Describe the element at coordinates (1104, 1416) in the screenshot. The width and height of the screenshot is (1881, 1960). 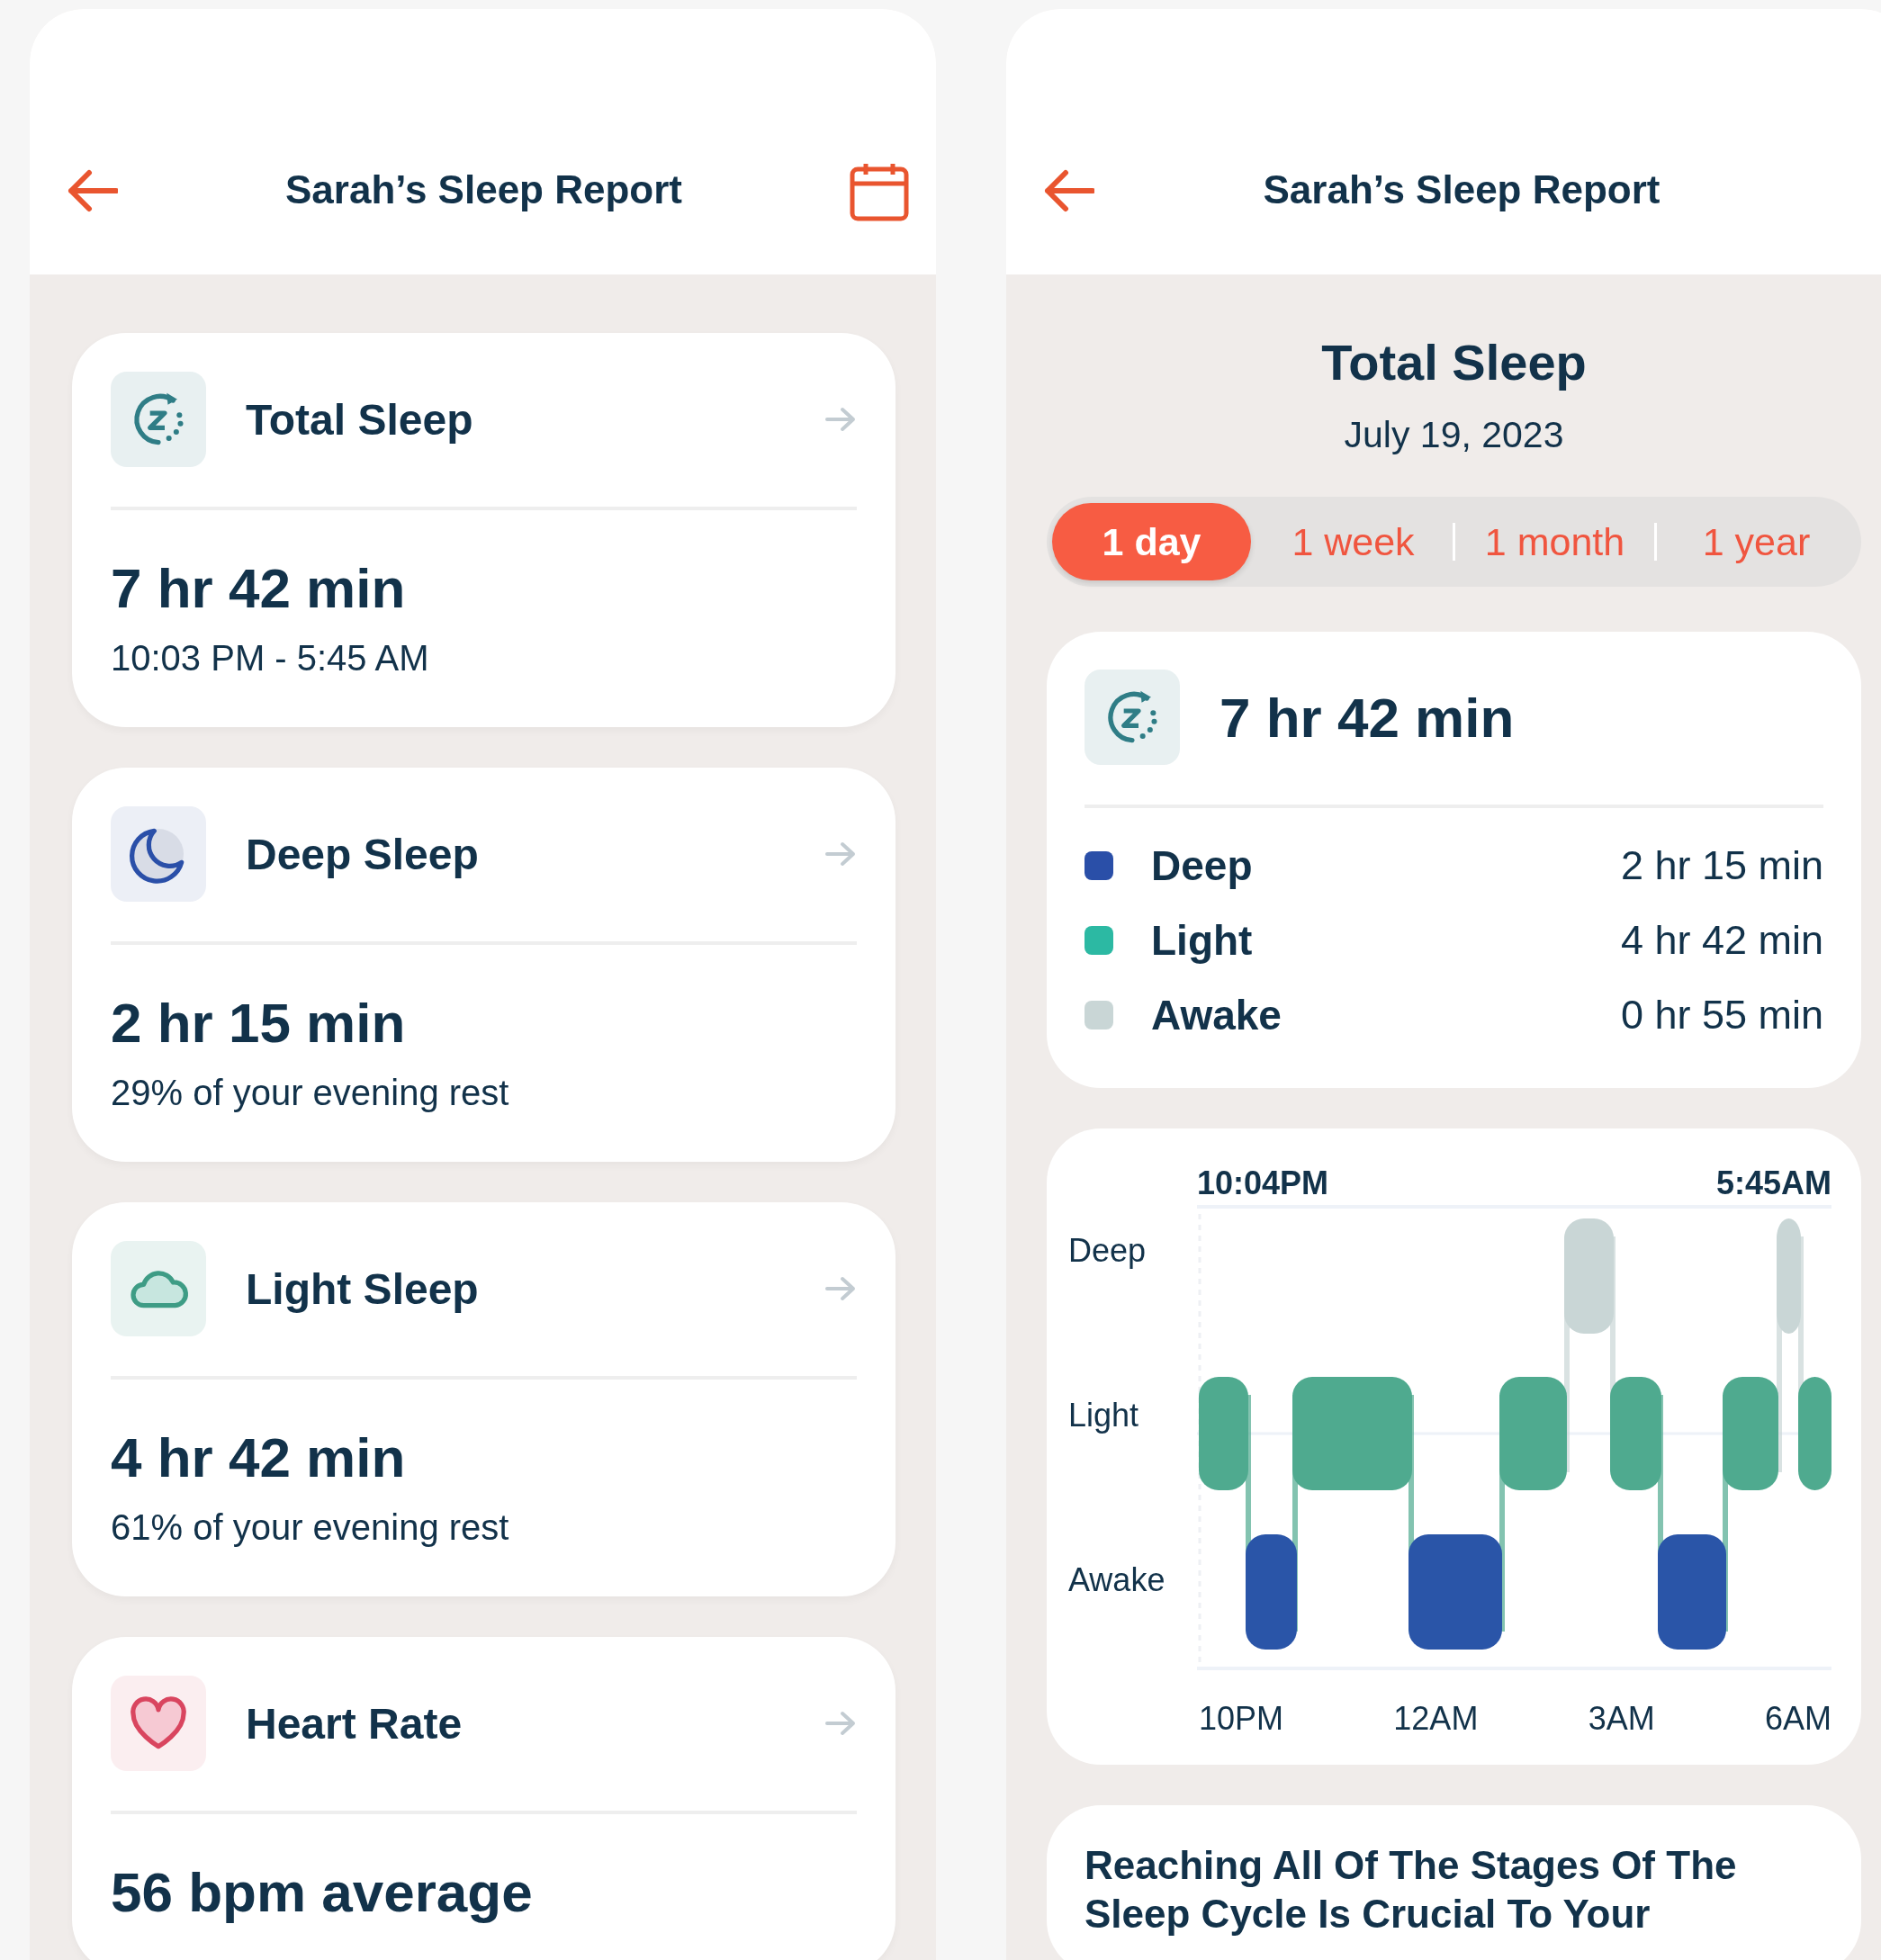
I see `axis-label: Light` at that location.